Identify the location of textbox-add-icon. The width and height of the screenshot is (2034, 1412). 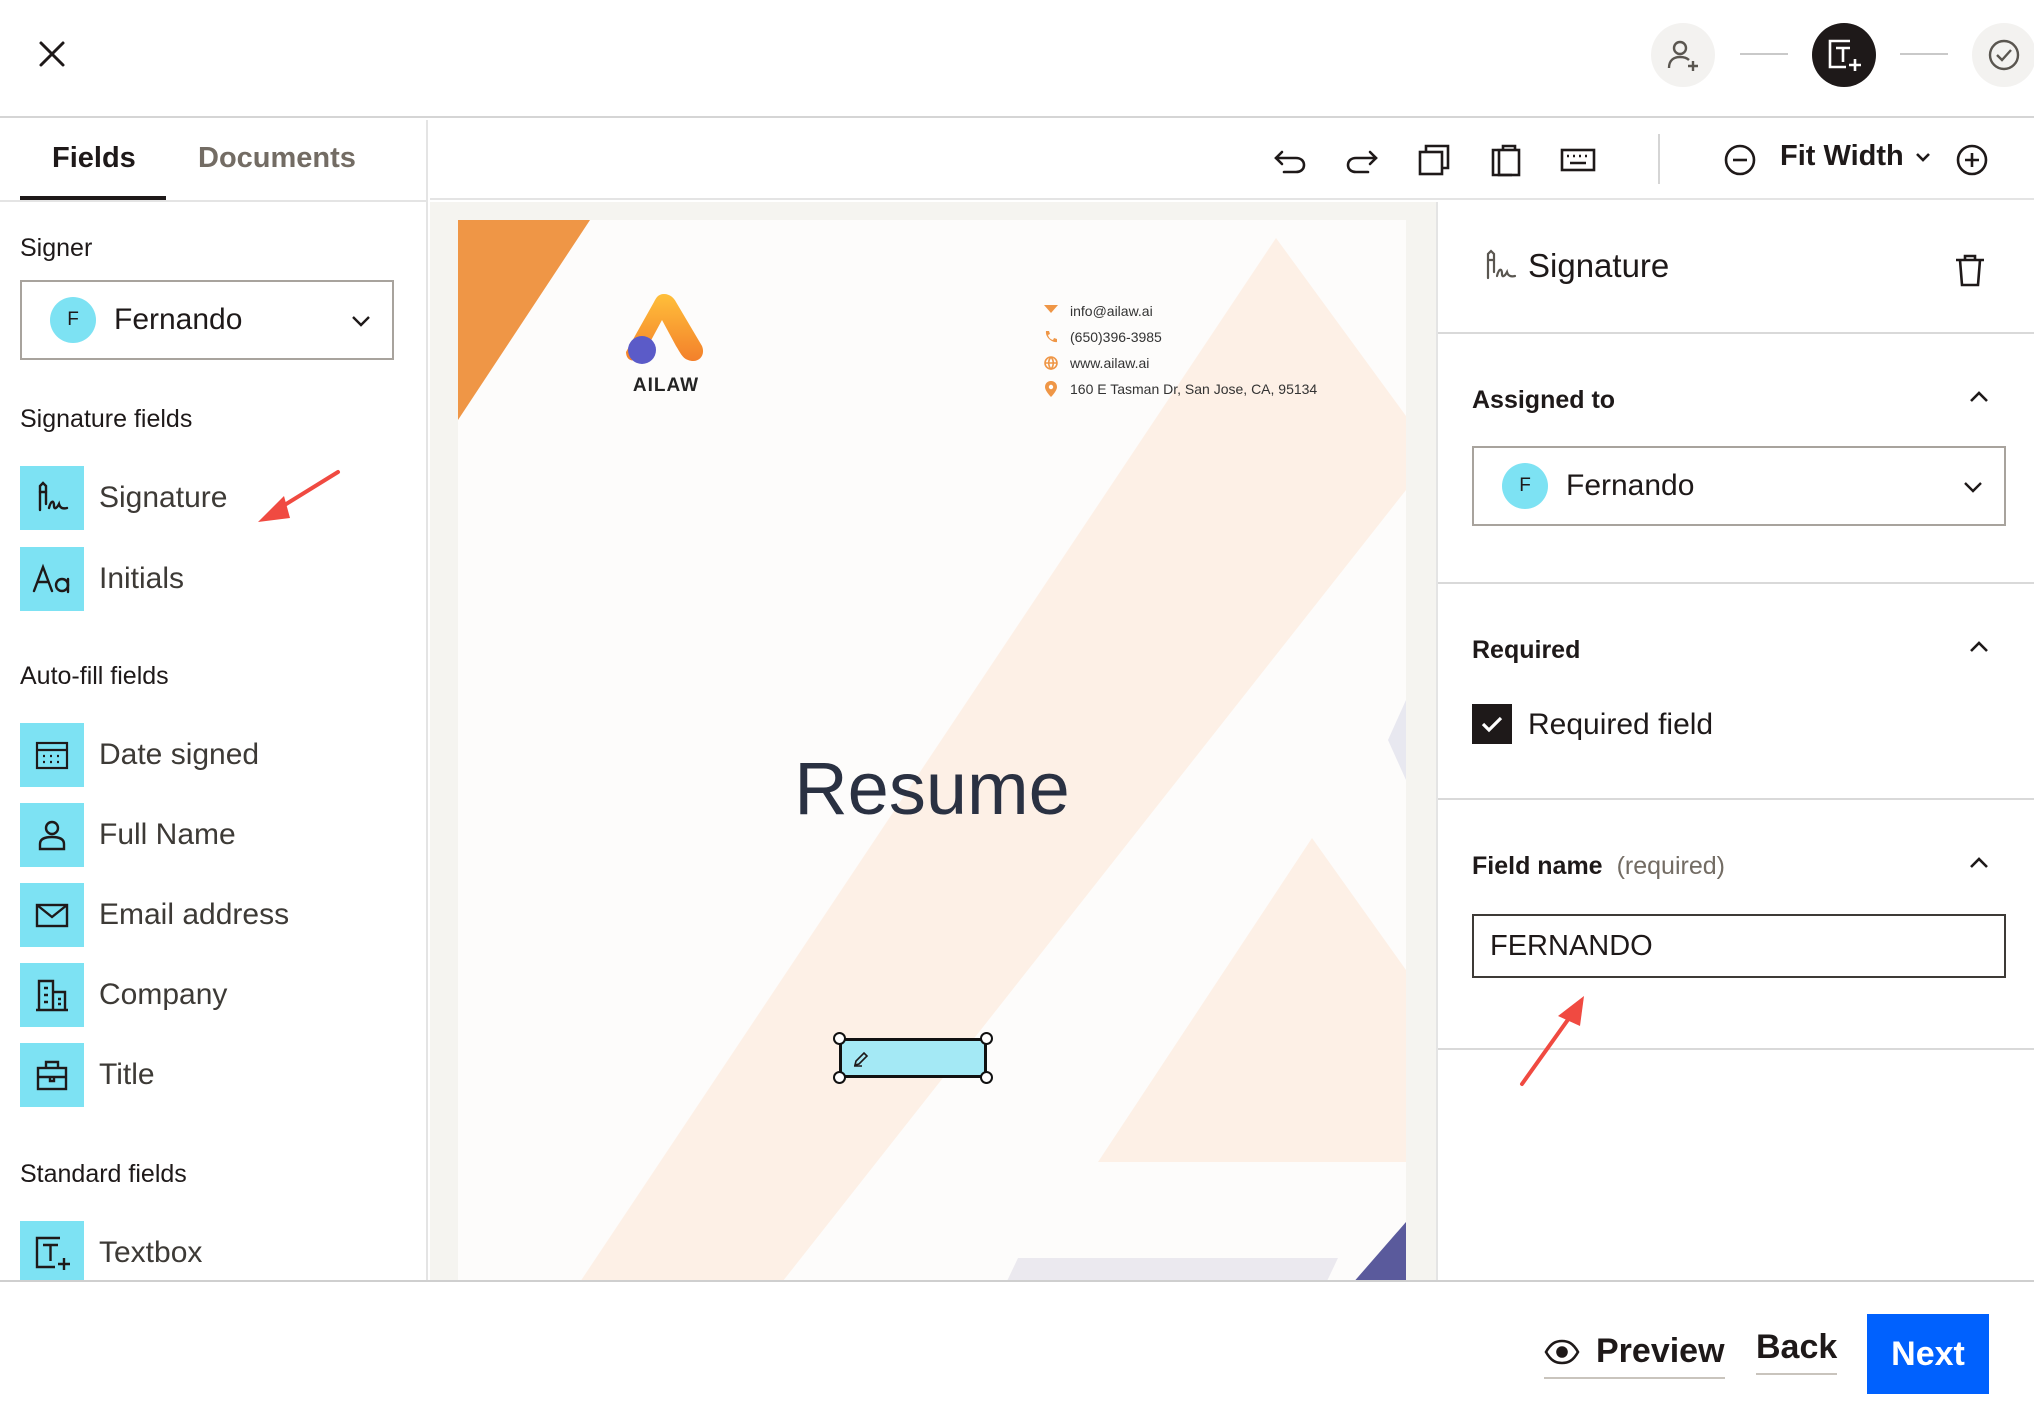
(1844, 55).